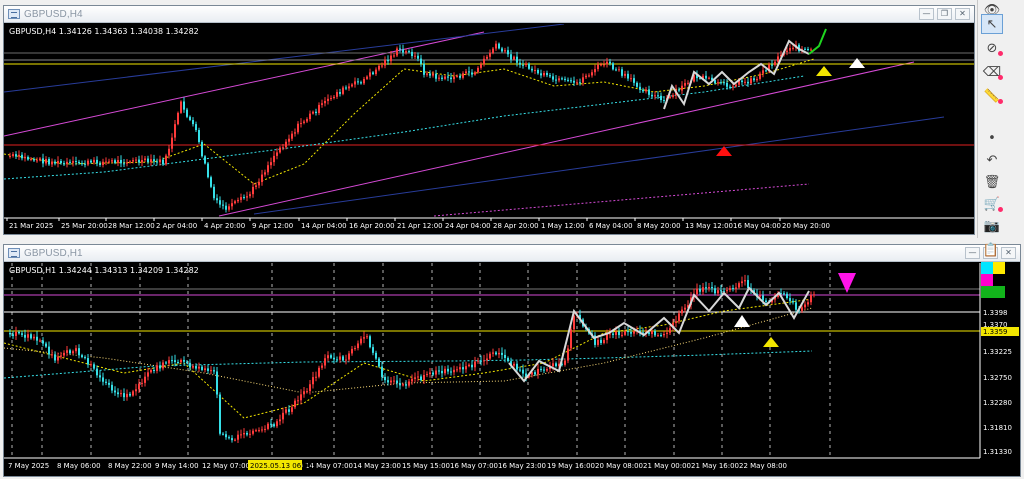 The width and height of the screenshot is (1024, 479). I want to click on chart-titlebar-h1: GBPUSD,H1 — ❐ ✕, so click(512, 253).